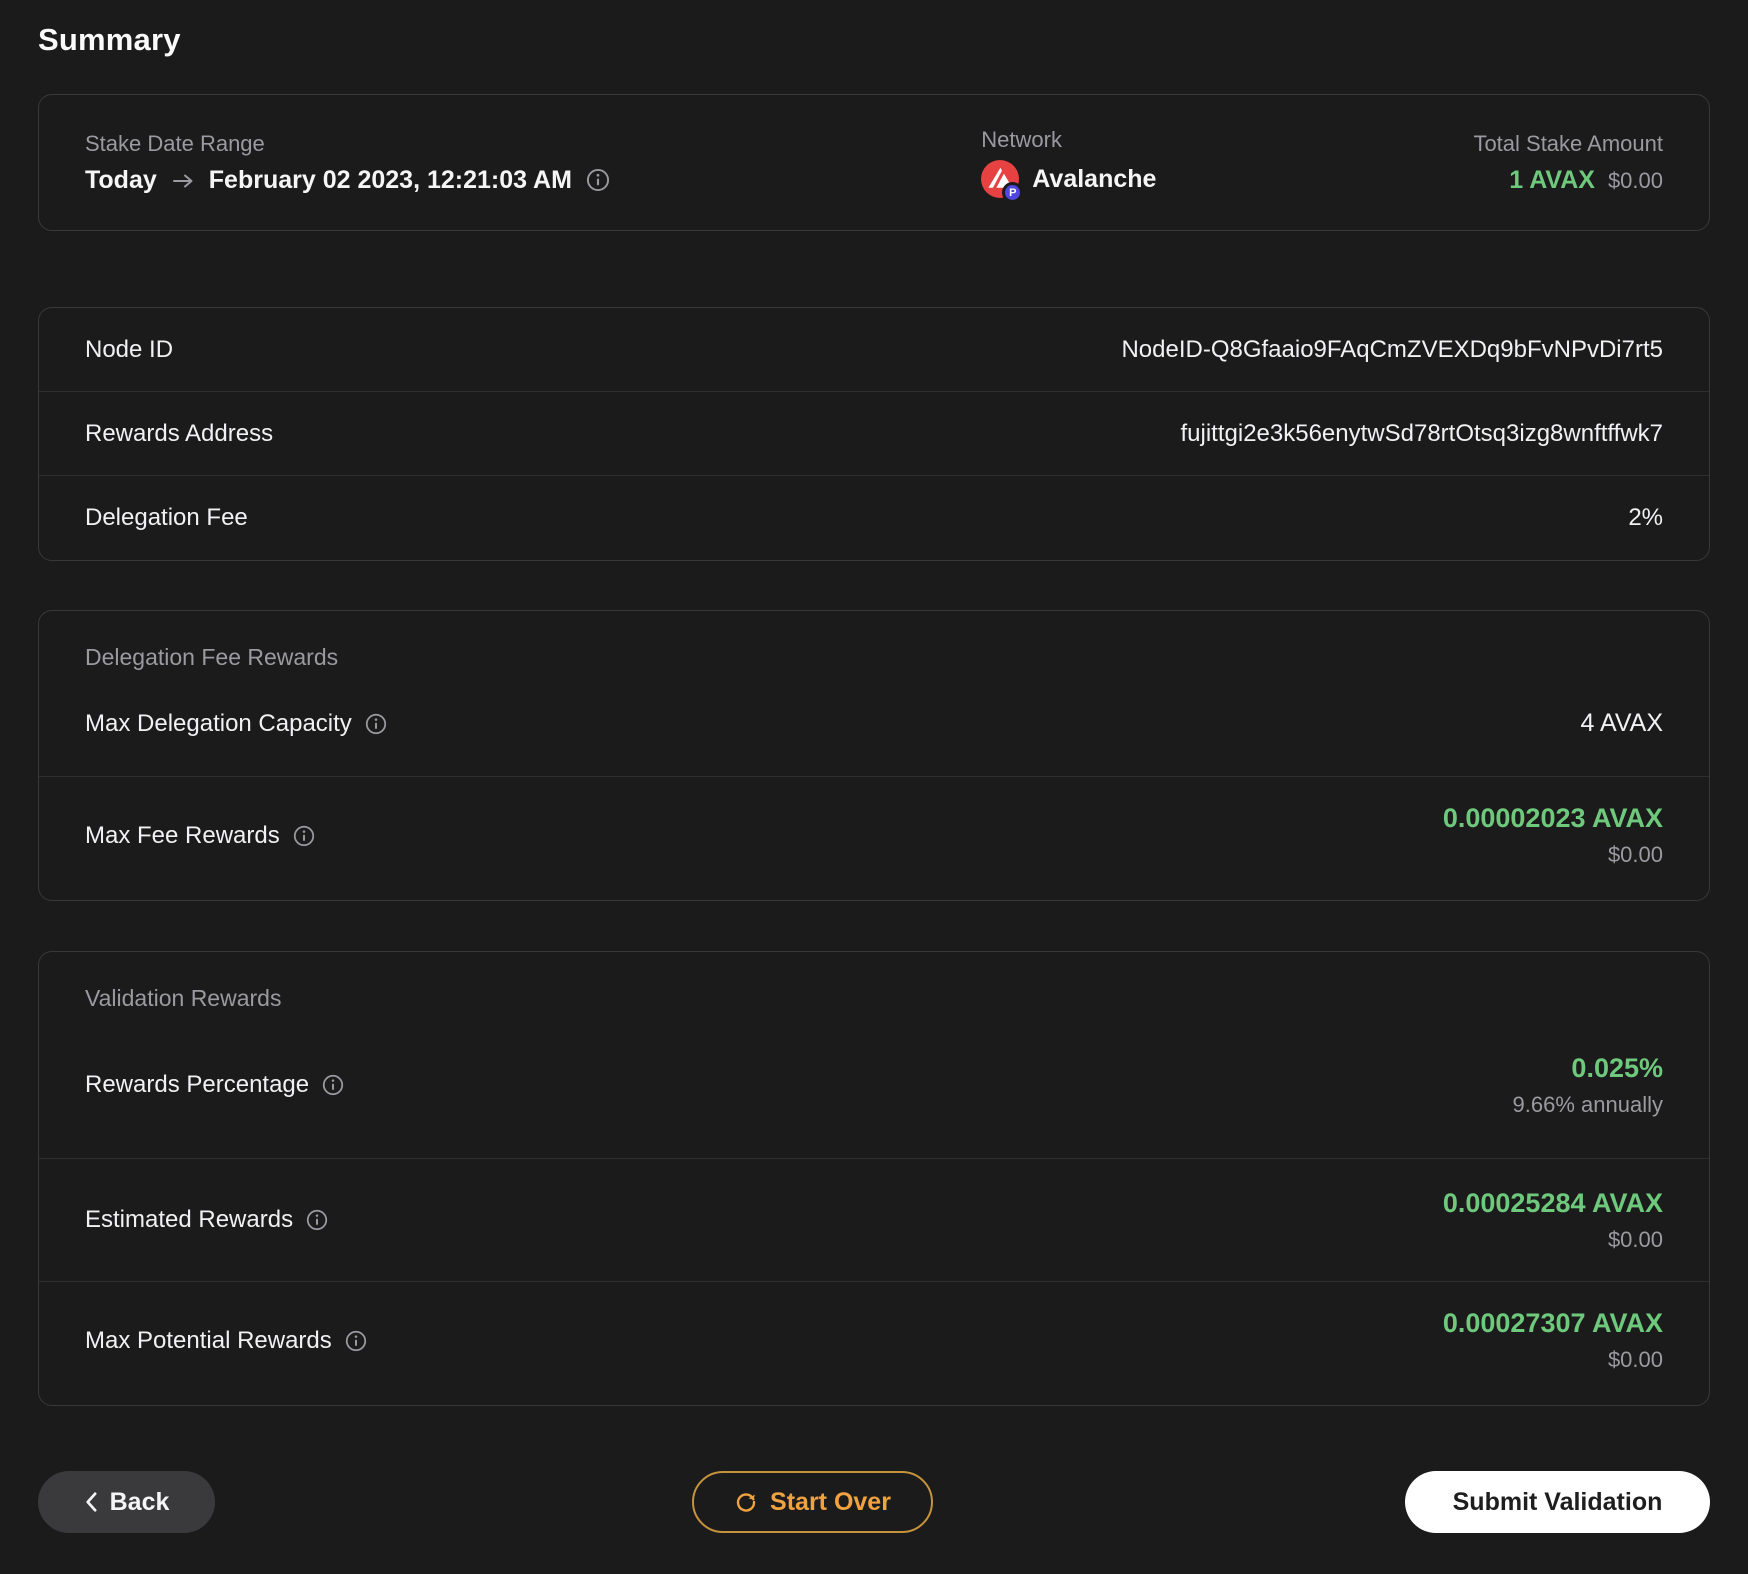 The image size is (1748, 1574). I want to click on rewards-percentage-label-group: Rewards Percentage, so click(214, 1085).